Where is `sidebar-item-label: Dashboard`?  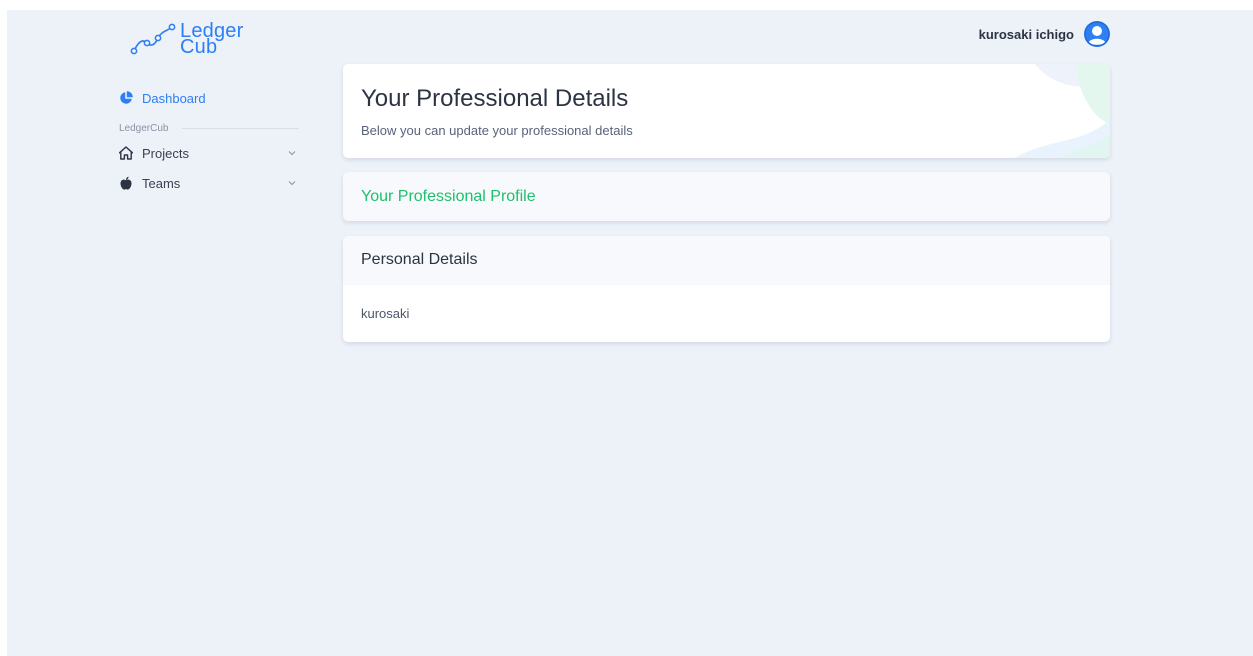
sidebar-item-label: Dashboard is located at coordinates (174, 98).